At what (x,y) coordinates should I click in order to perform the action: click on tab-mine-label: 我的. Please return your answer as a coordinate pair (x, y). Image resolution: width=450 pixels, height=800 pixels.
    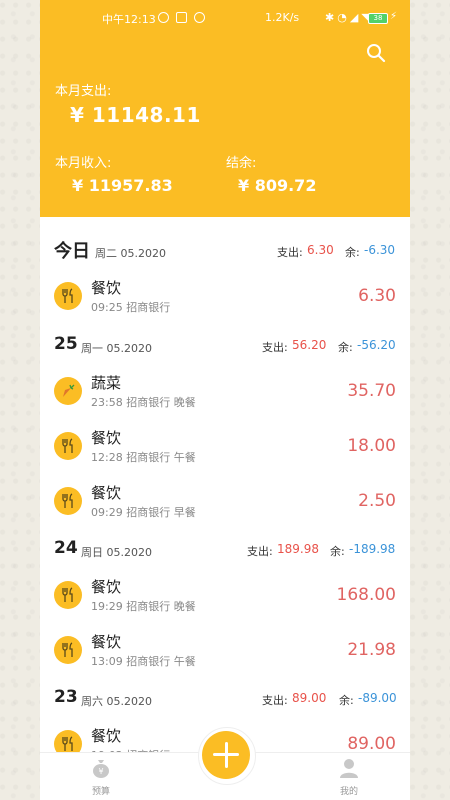
    Looking at the image, I should click on (348, 792).